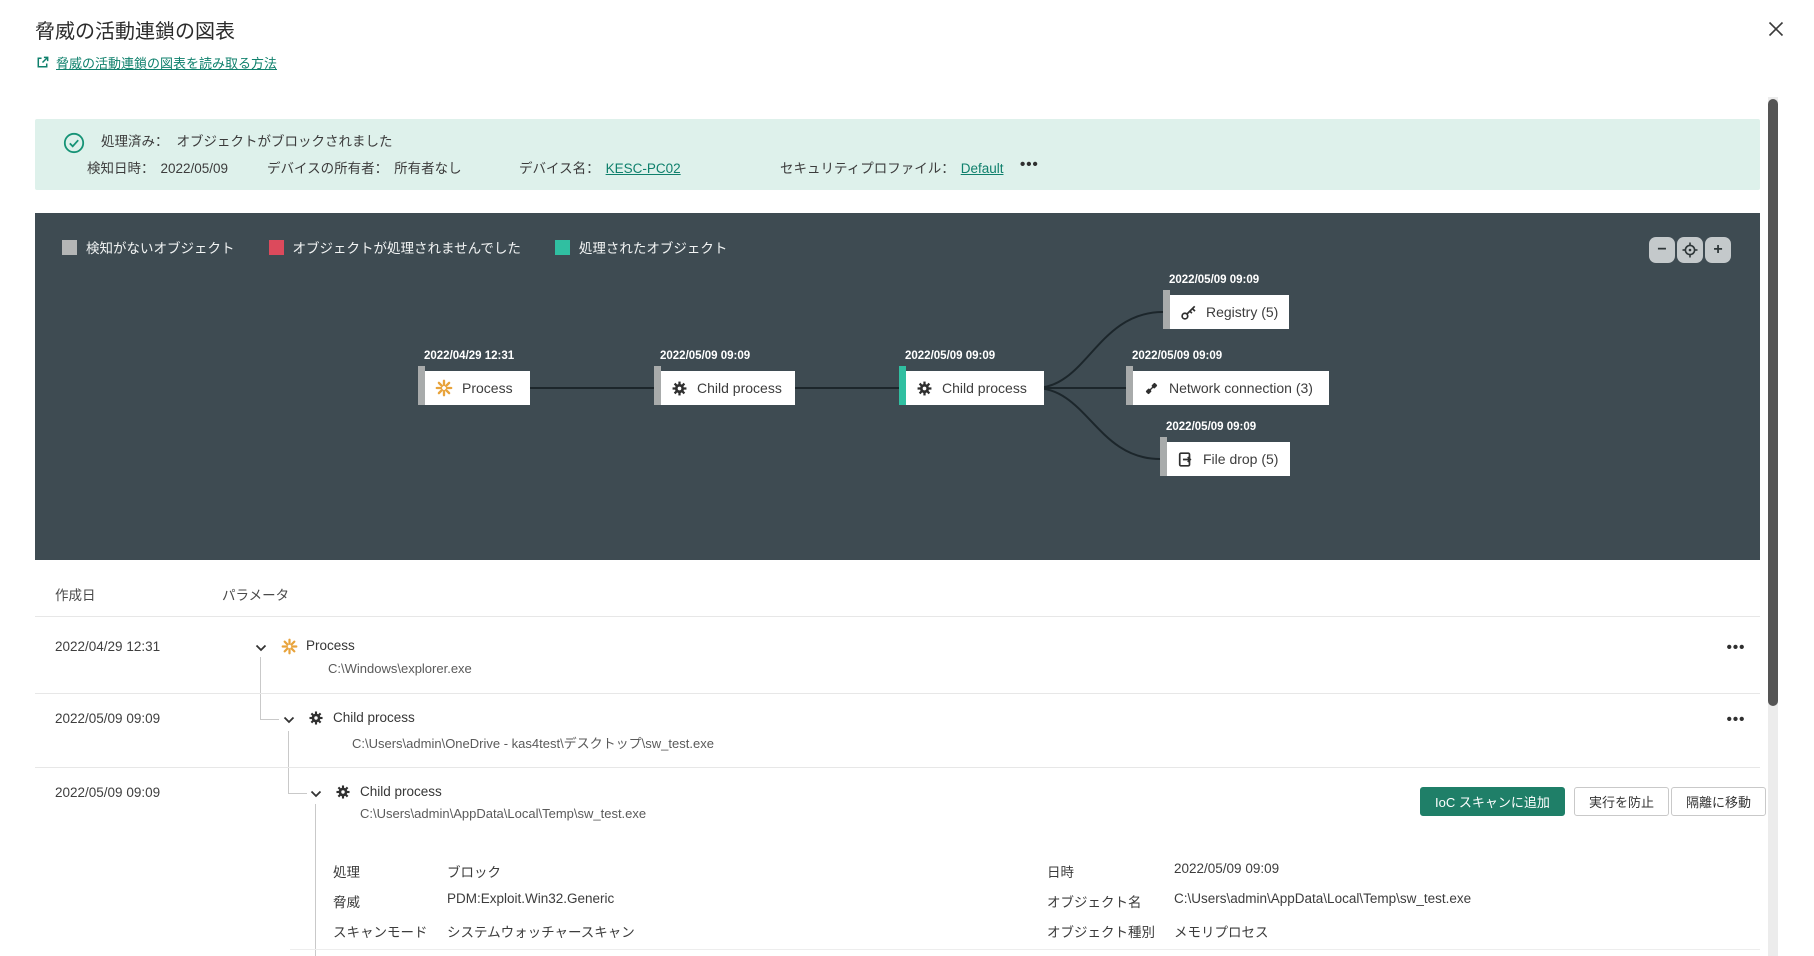  What do you see at coordinates (1622, 801) in the screenshot?
I see `prevent-execution-button: 実行を防止` at bounding box center [1622, 801].